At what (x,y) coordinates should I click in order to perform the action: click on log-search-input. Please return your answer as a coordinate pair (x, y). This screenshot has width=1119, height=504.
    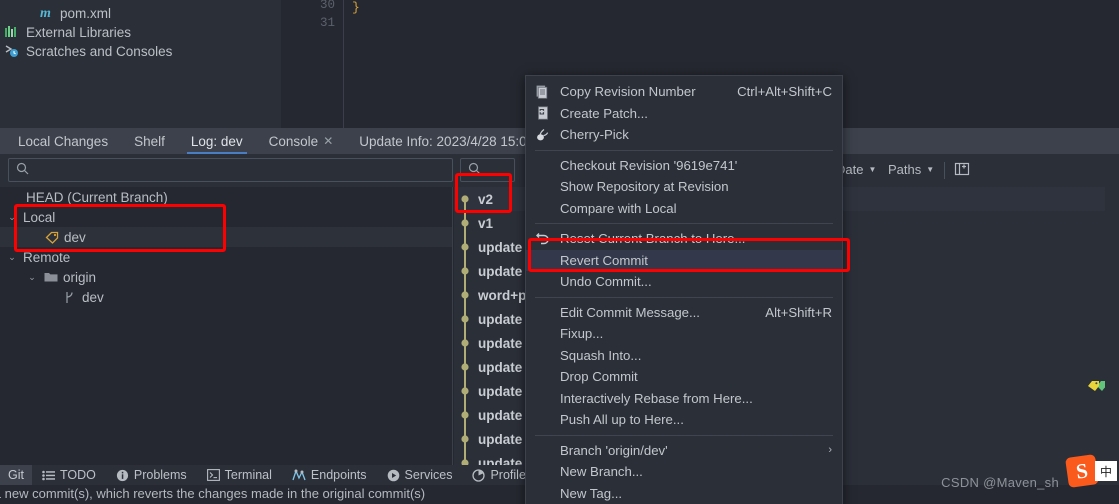
    Looking at the image, I should click on (230, 170).